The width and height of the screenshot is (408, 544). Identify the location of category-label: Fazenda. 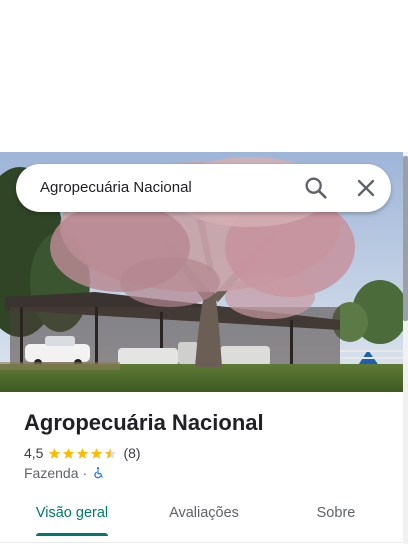
(51, 473).